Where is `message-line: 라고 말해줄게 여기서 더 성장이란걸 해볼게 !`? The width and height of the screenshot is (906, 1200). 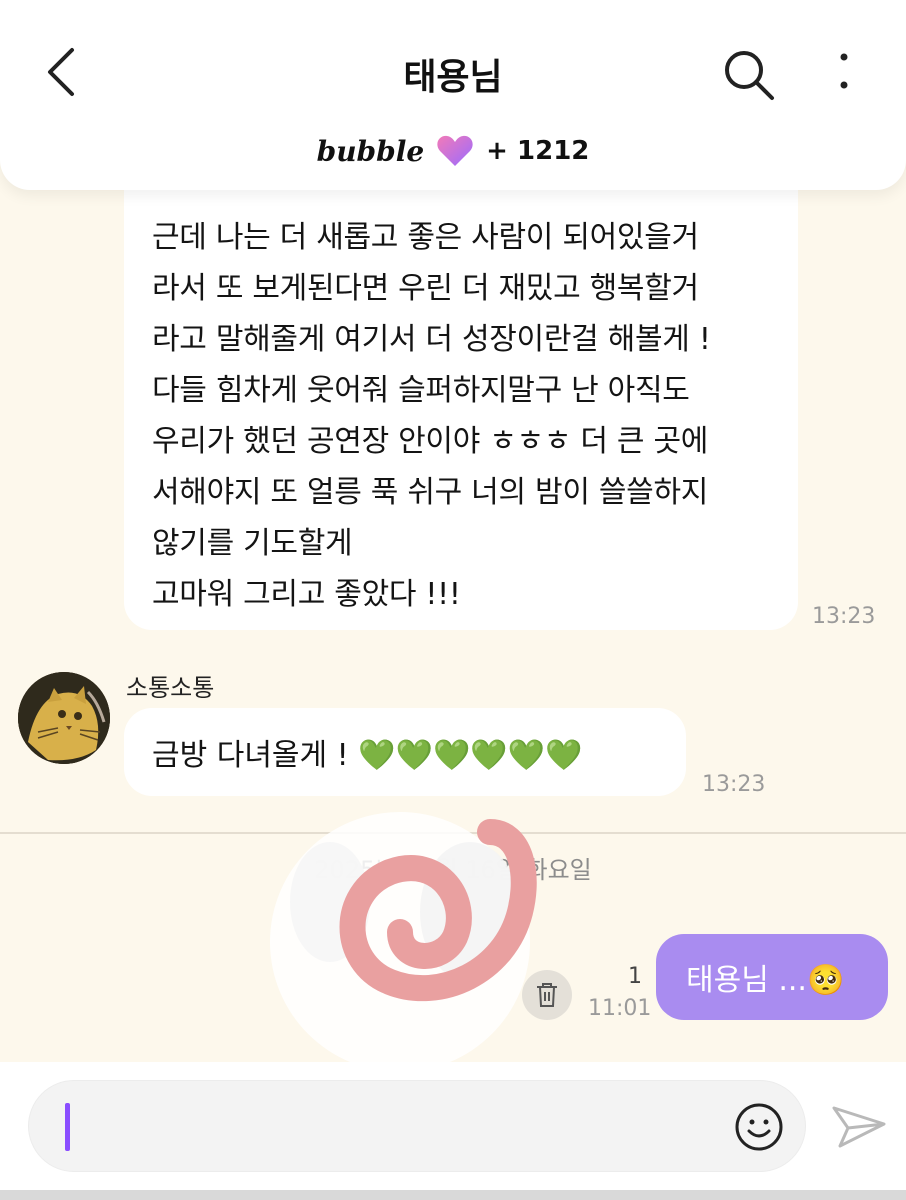 message-line: 라고 말해줄게 여기서 더 성장이란걸 해볼게 ! is located at coordinates (431, 339).